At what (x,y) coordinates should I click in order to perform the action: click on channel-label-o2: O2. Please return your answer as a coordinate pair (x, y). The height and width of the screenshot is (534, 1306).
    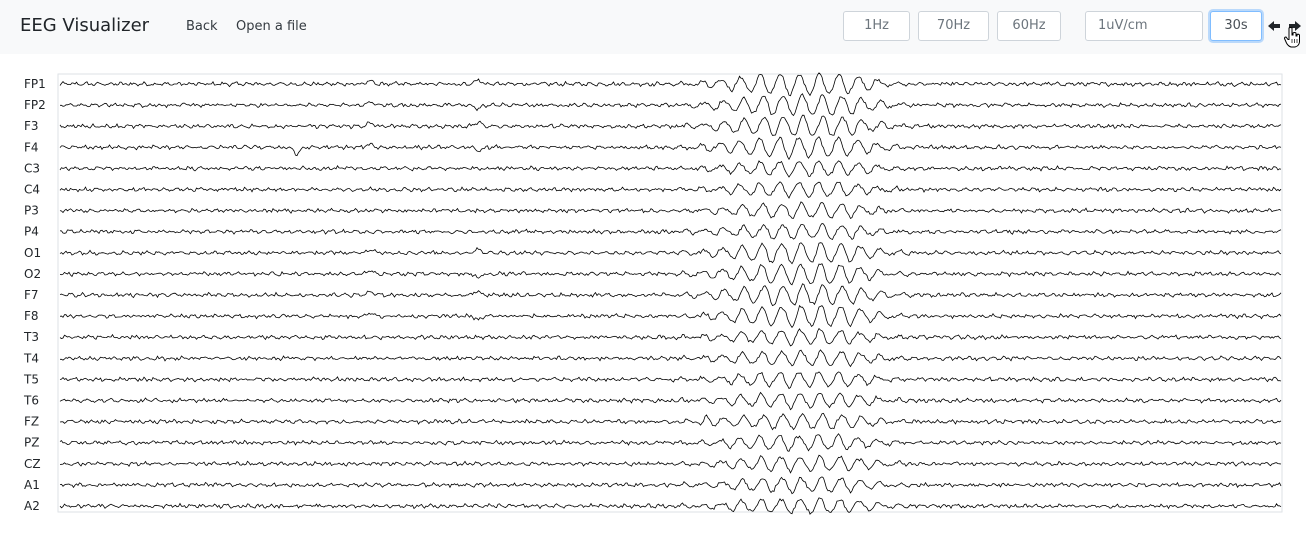
    Looking at the image, I should click on (32, 274).